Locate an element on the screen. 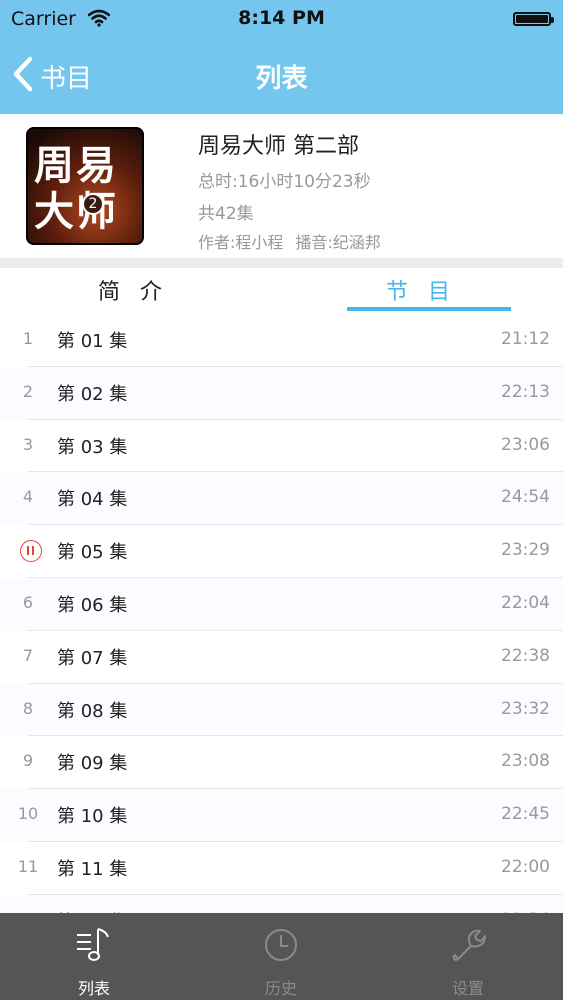 Image resolution: width=563 pixels, height=1000 pixels. episode-index: 1 is located at coordinates (28, 338).